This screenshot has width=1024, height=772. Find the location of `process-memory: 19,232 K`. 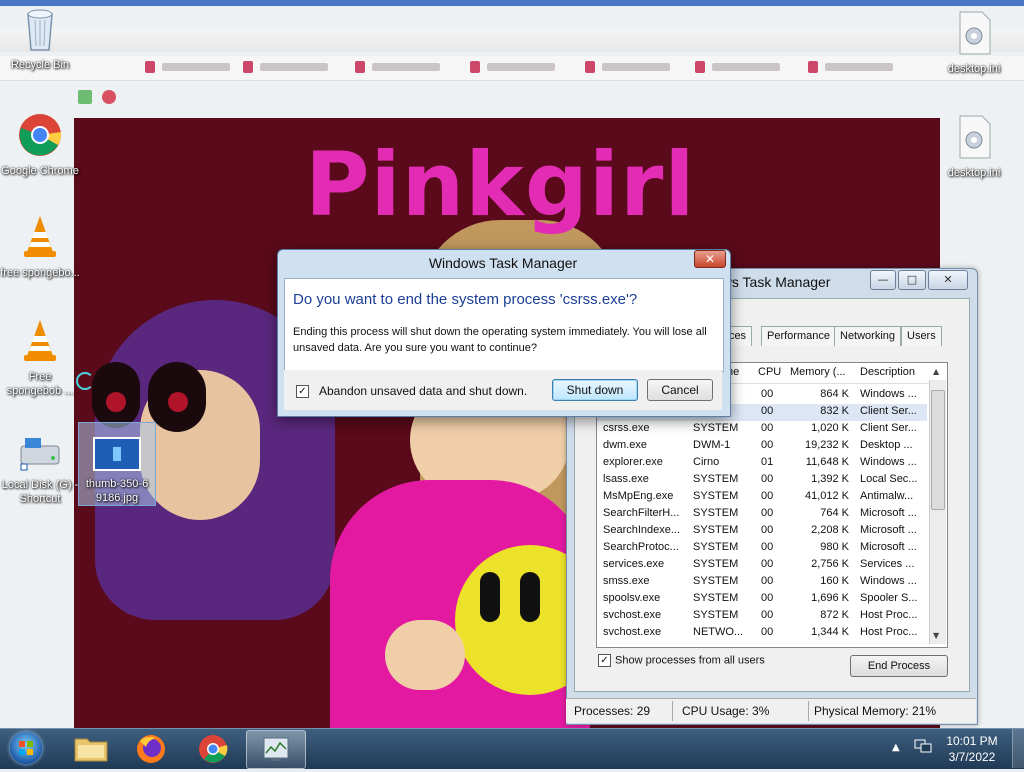

process-memory: 19,232 K is located at coordinates (826, 445).